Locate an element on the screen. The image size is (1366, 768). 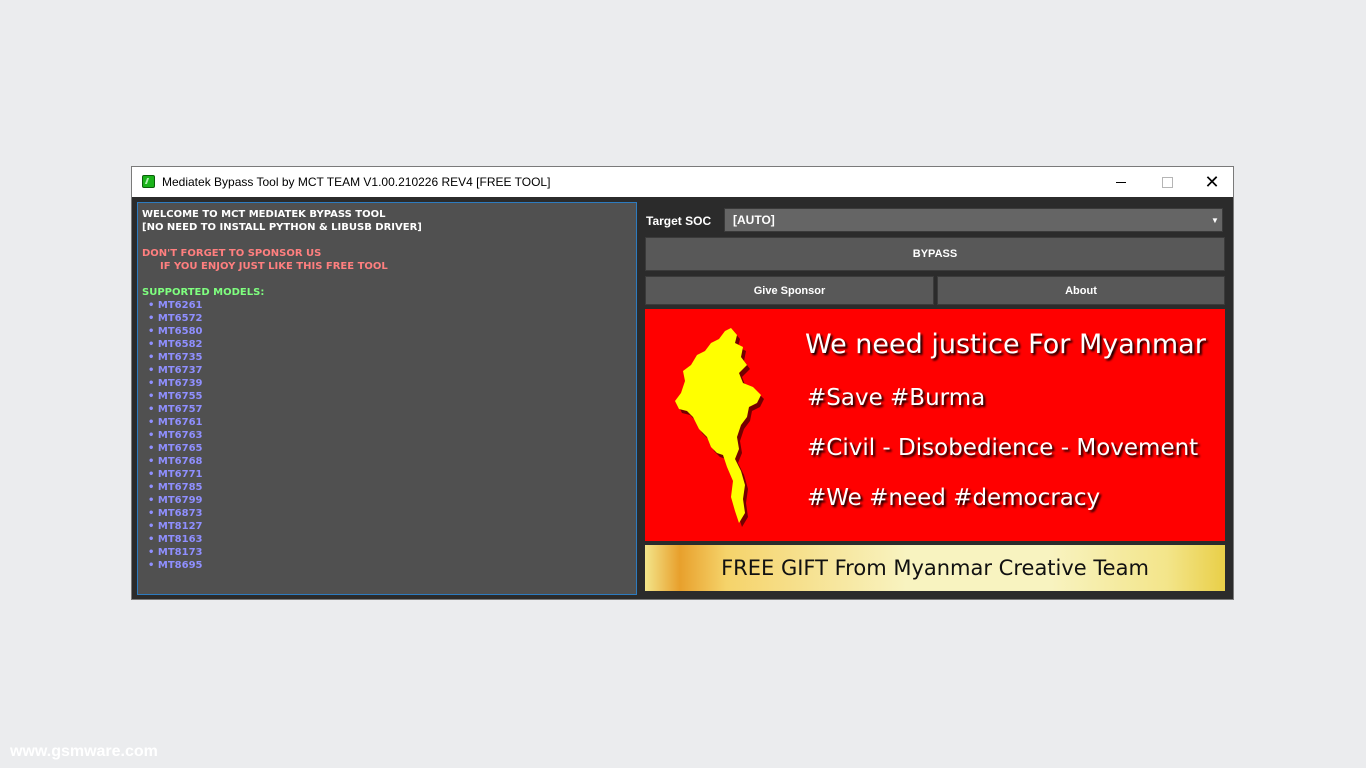
model-name: MT6768 is located at coordinates (180, 461).